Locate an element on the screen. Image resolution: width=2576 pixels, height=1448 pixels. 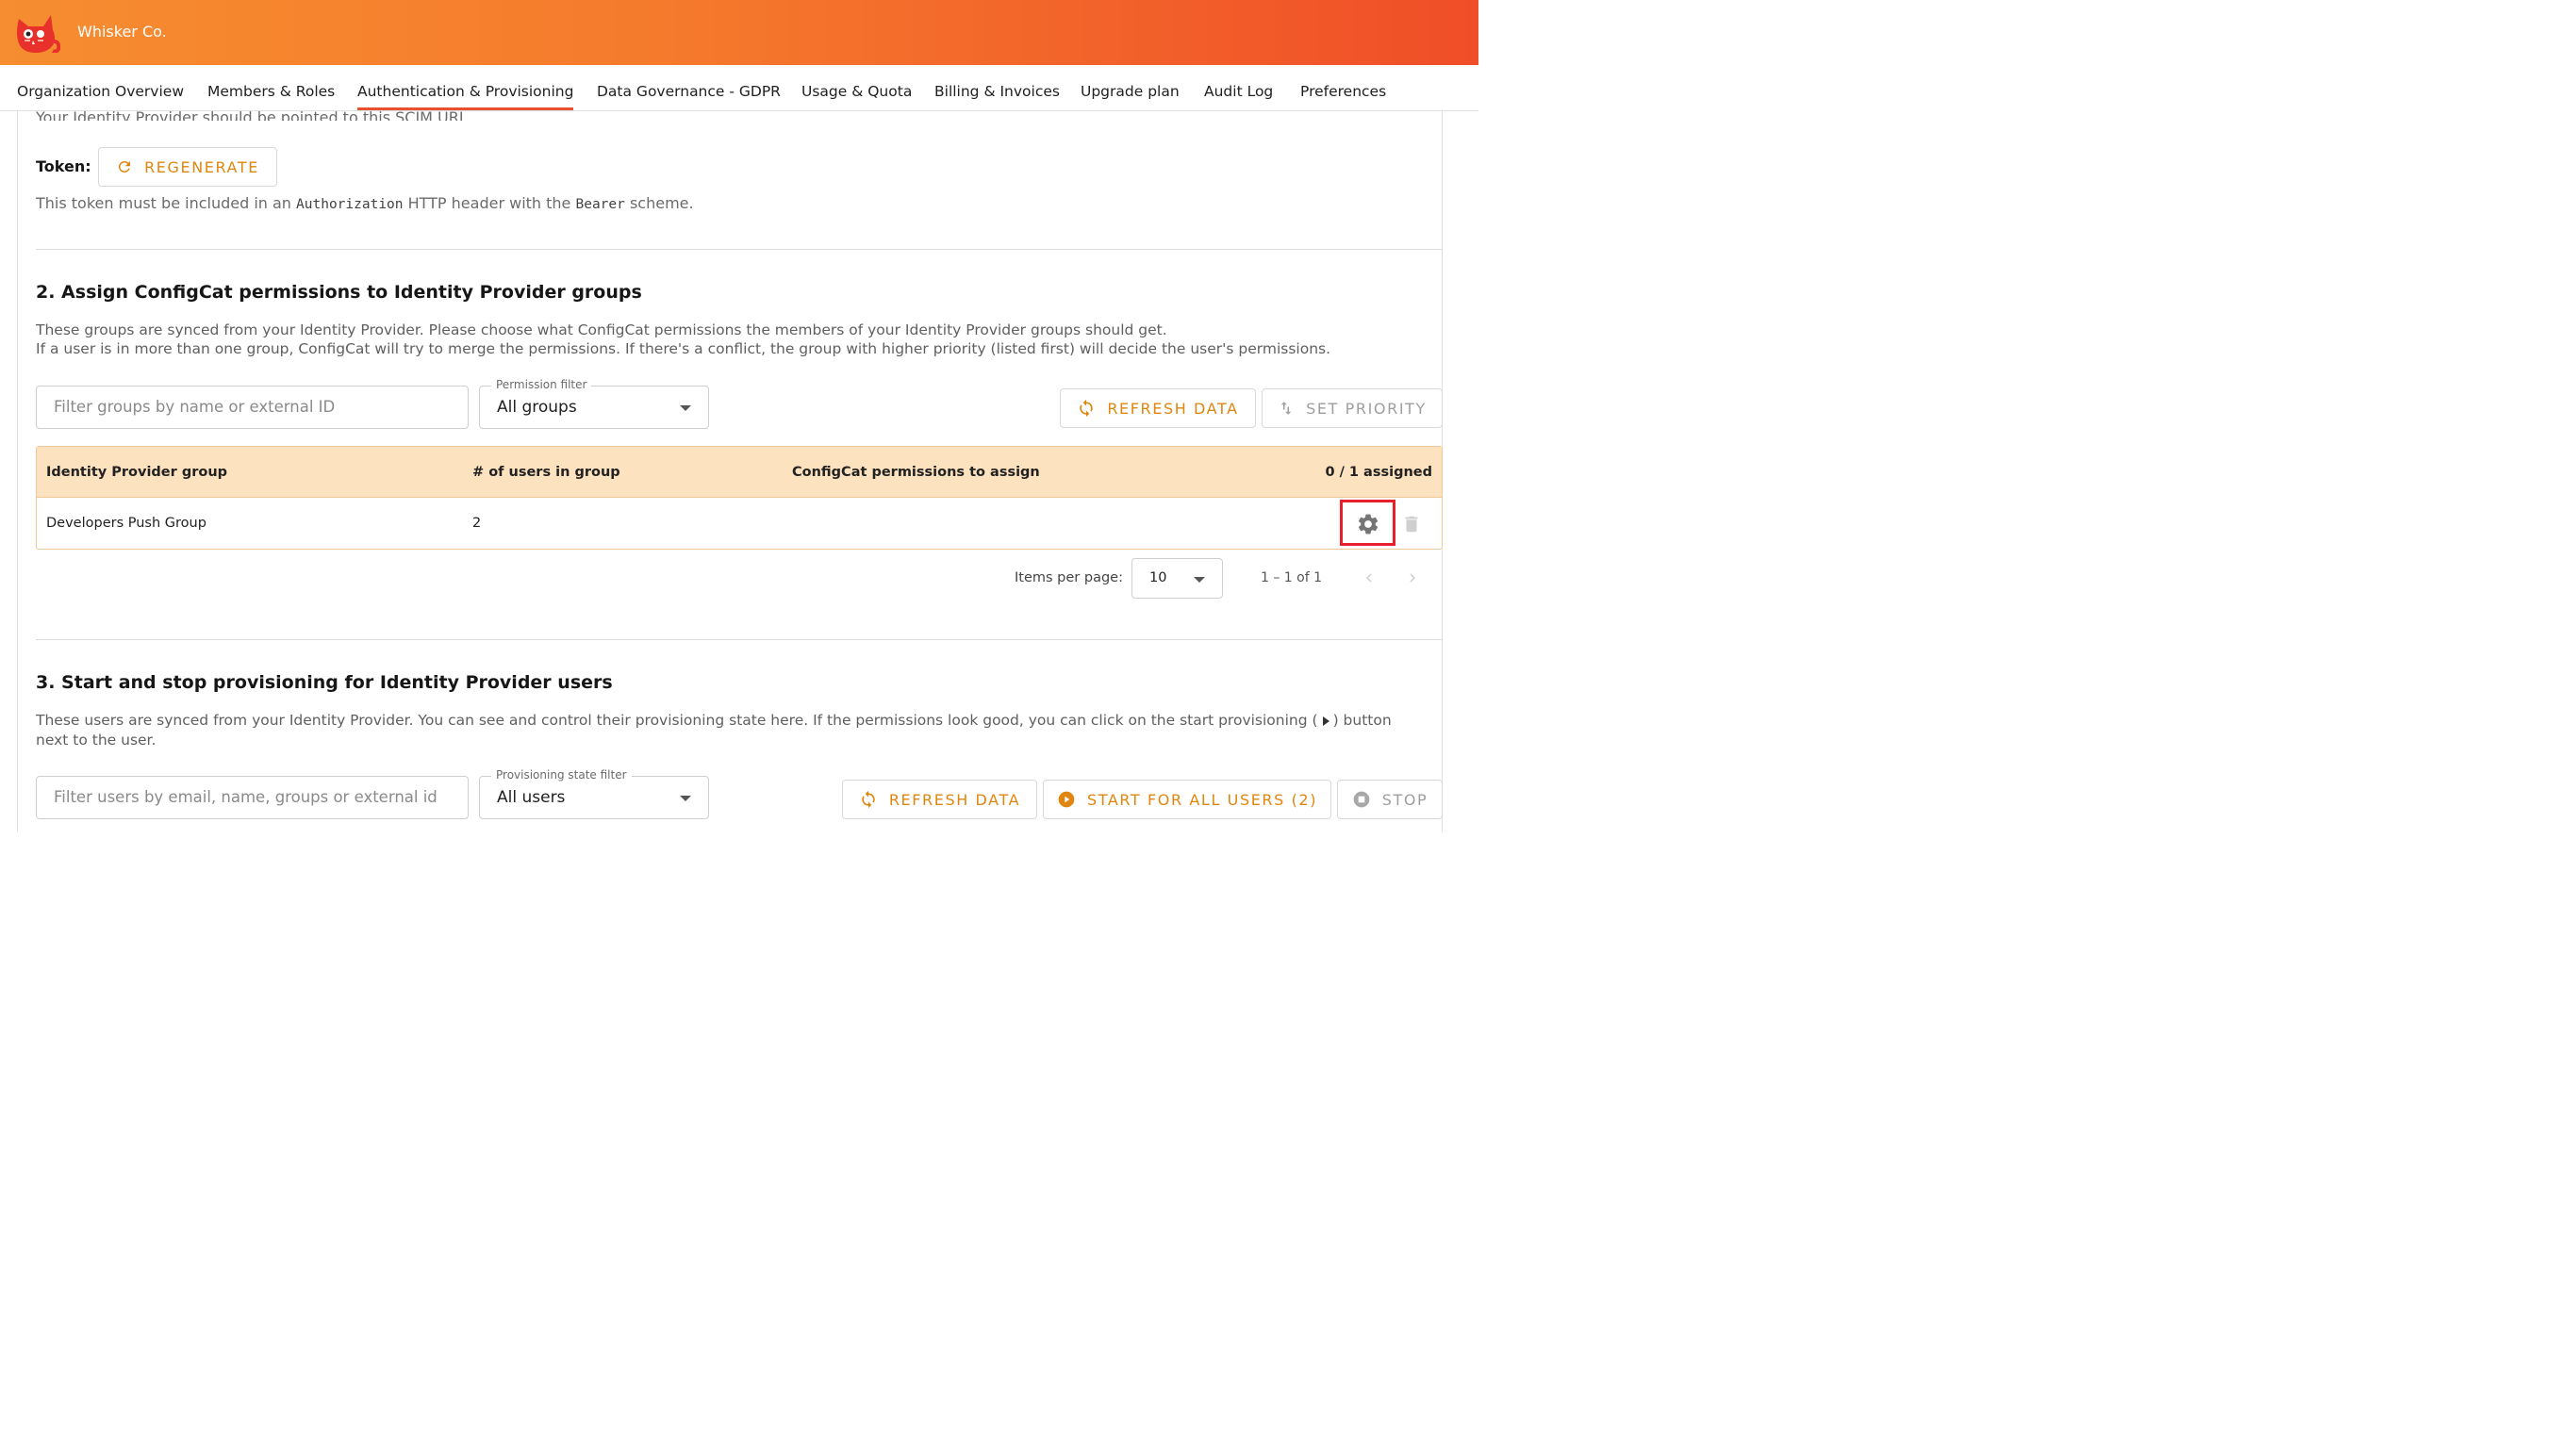
org-name: Whisker Co. is located at coordinates (122, 32).